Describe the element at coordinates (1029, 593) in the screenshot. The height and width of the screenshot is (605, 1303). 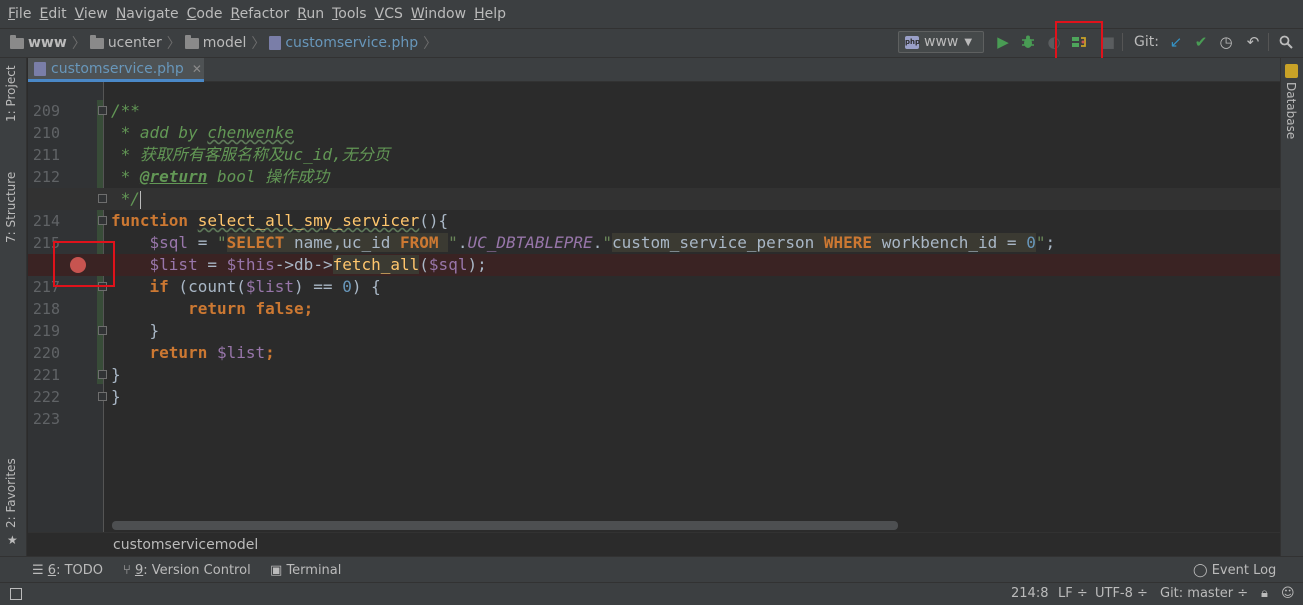
I see `caret-position: 214:8` at that location.